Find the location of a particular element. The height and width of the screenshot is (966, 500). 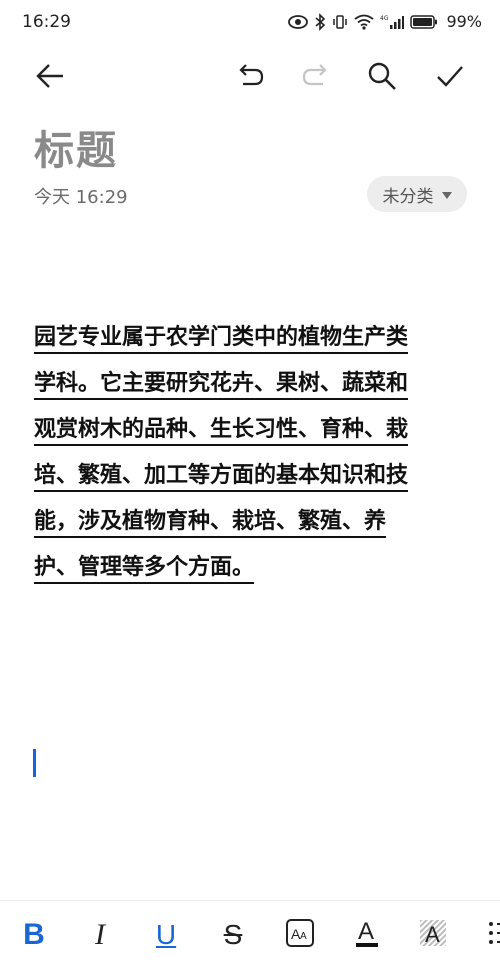

category-label: 未分类 is located at coordinates (408, 196).